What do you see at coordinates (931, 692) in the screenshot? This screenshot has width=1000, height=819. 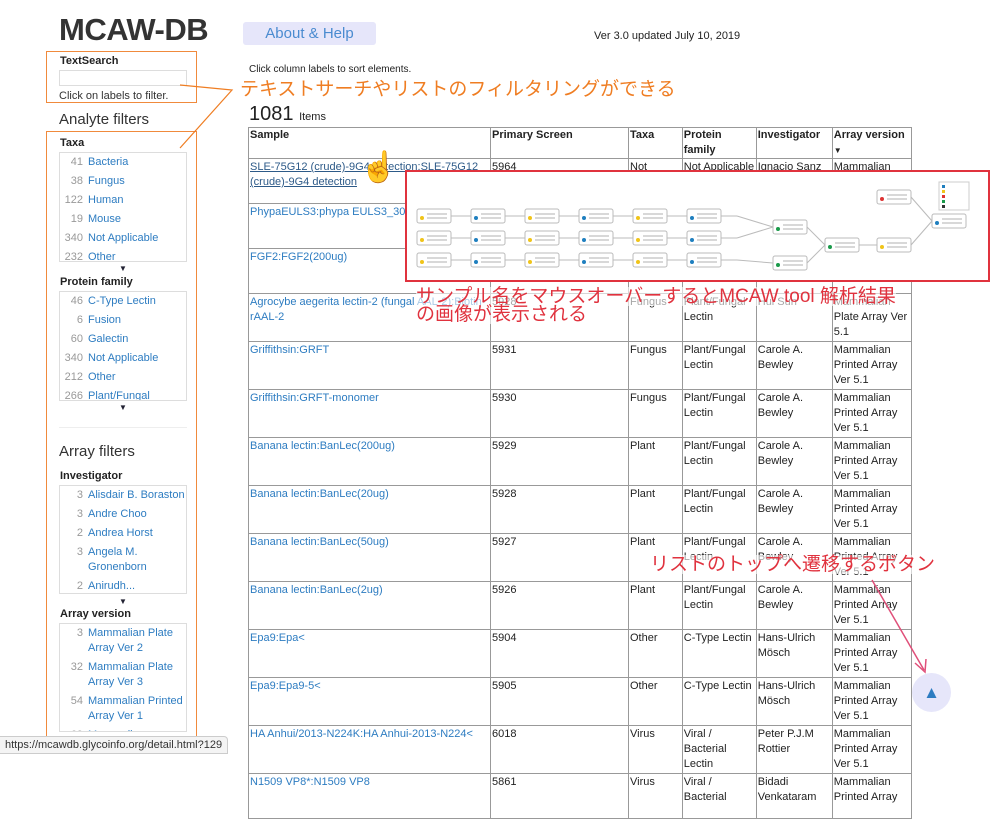 I see `back-to-top-button: ▲` at bounding box center [931, 692].